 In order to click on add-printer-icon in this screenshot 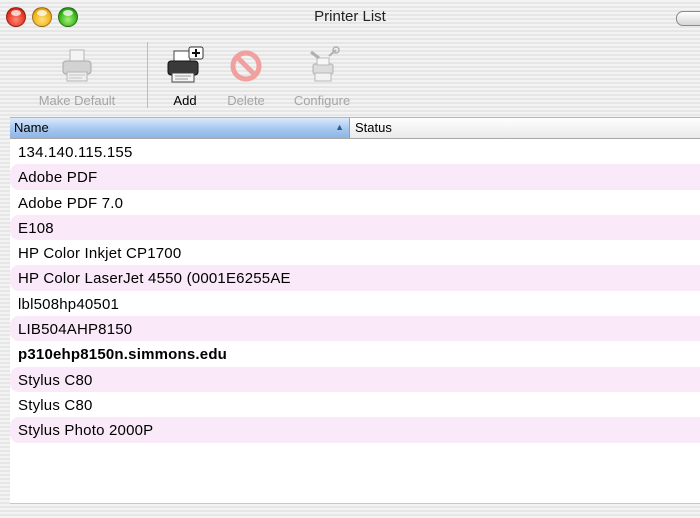, I will do `click(185, 64)`.